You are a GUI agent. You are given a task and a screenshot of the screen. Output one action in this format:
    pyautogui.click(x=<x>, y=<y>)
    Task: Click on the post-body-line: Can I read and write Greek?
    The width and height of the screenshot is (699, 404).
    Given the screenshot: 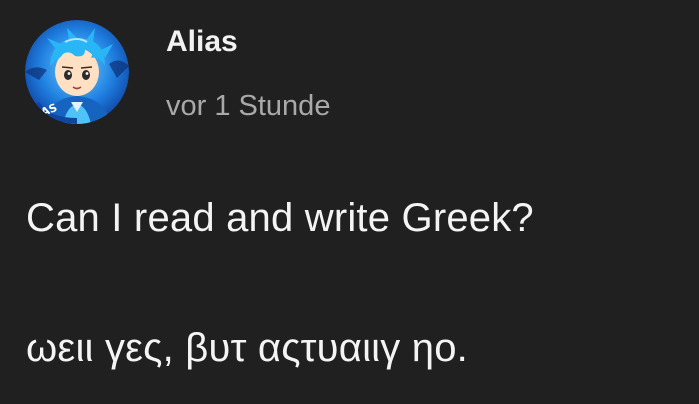 What is the action you would take?
    pyautogui.click(x=280, y=218)
    